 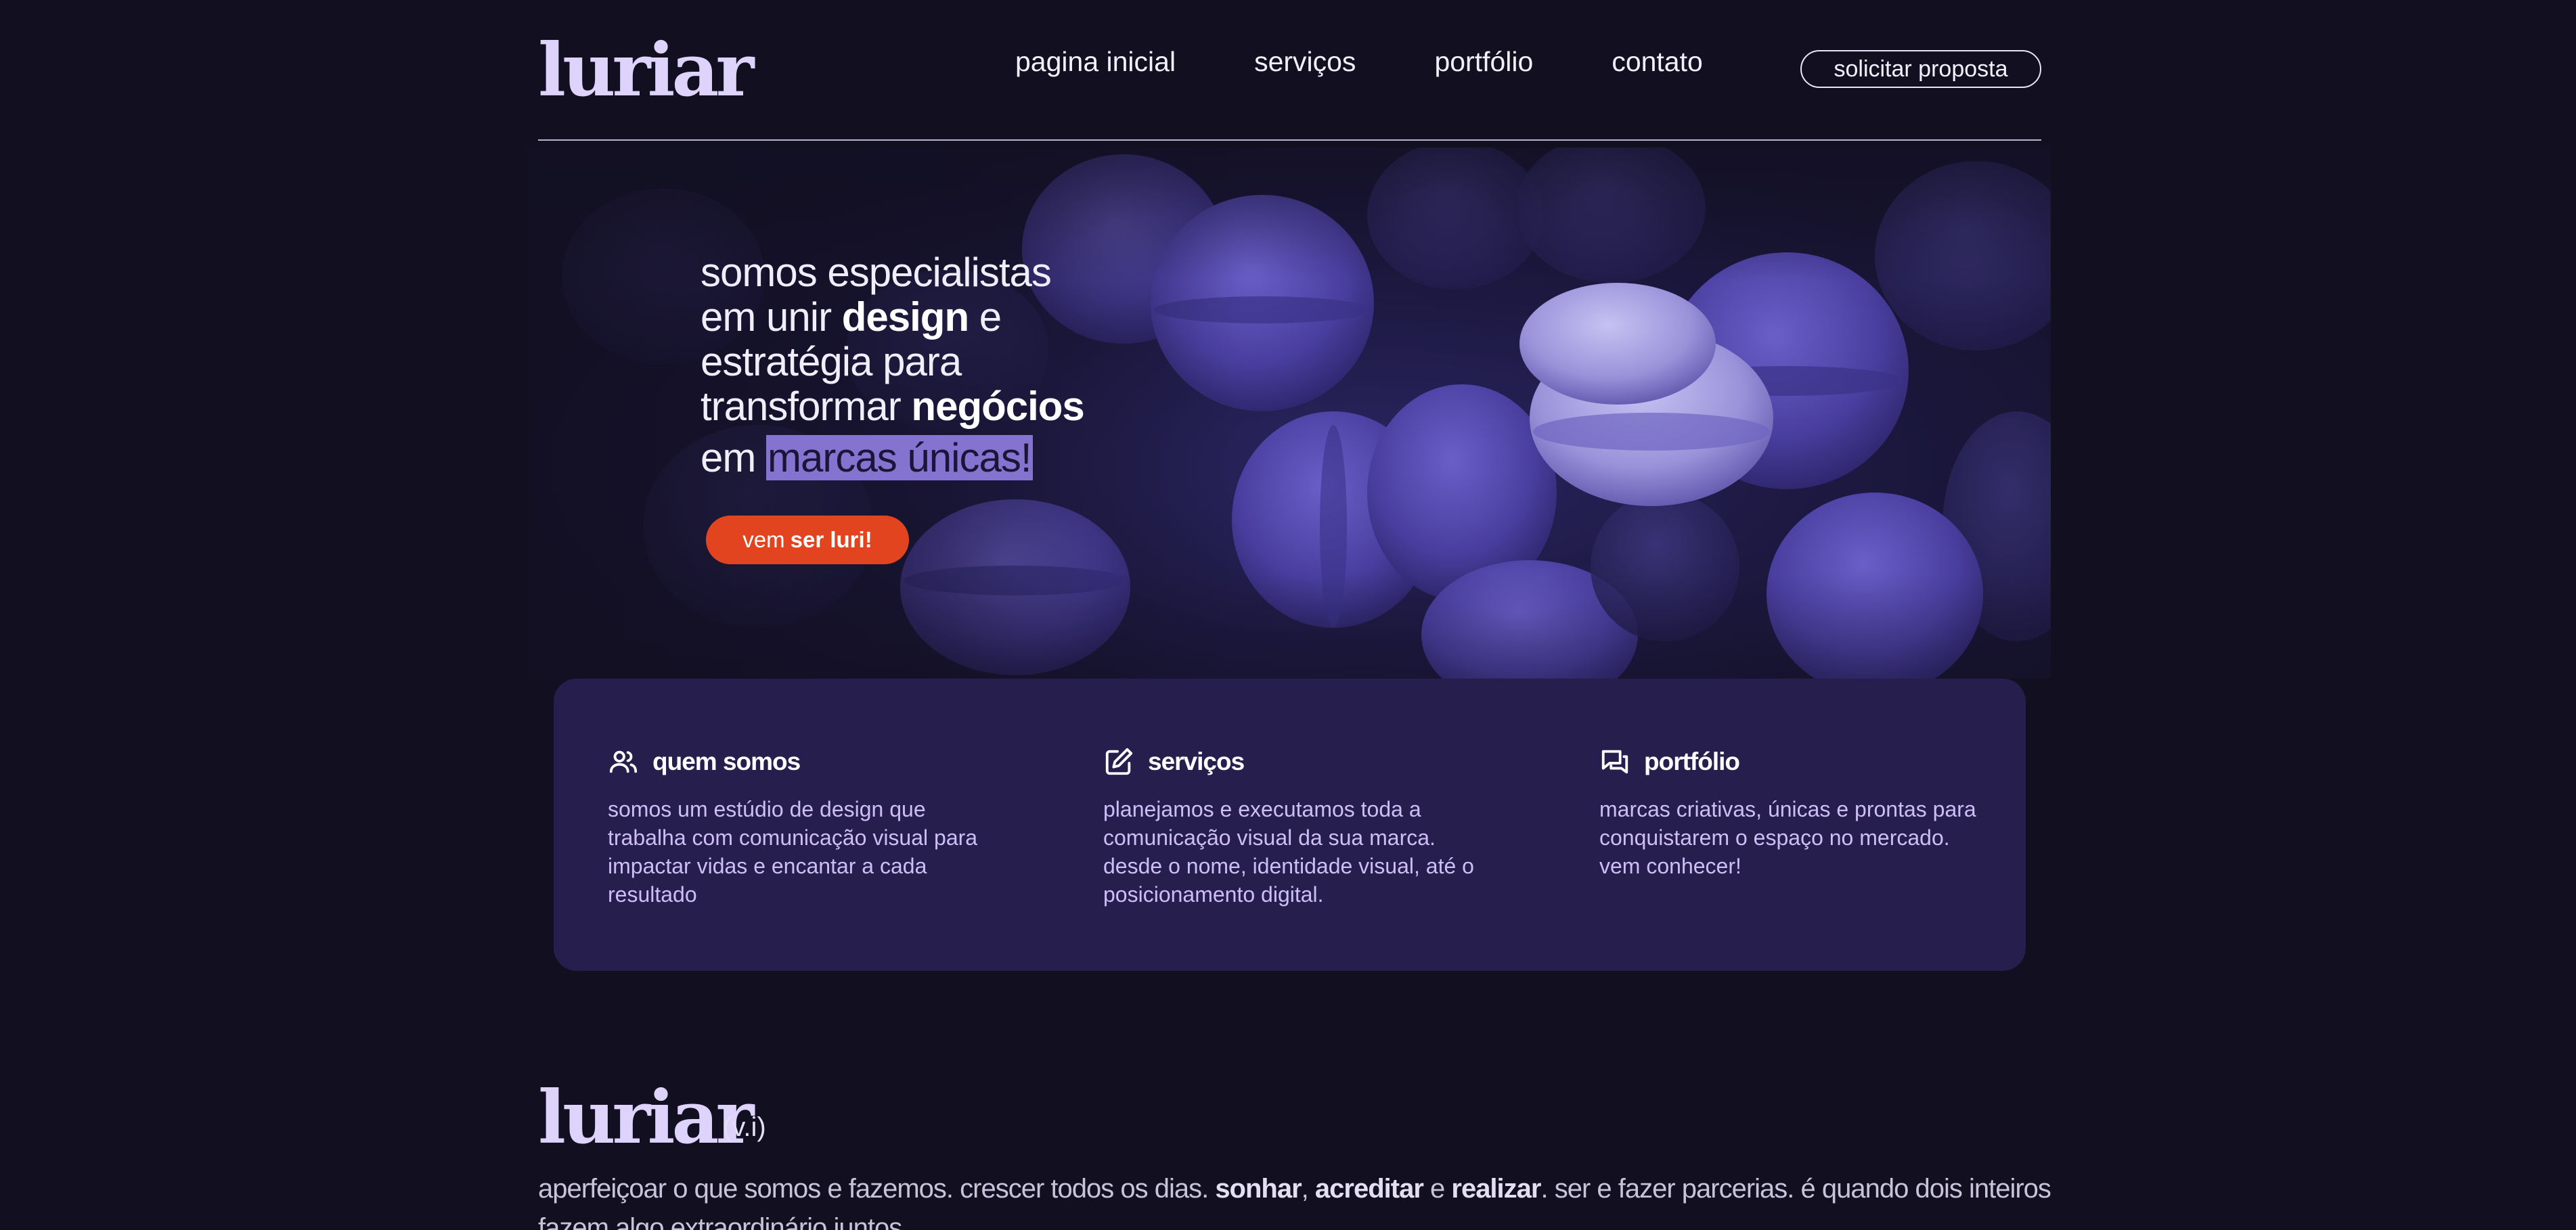 What do you see at coordinates (726, 761) in the screenshot?
I see `info-title-about: quem somos` at bounding box center [726, 761].